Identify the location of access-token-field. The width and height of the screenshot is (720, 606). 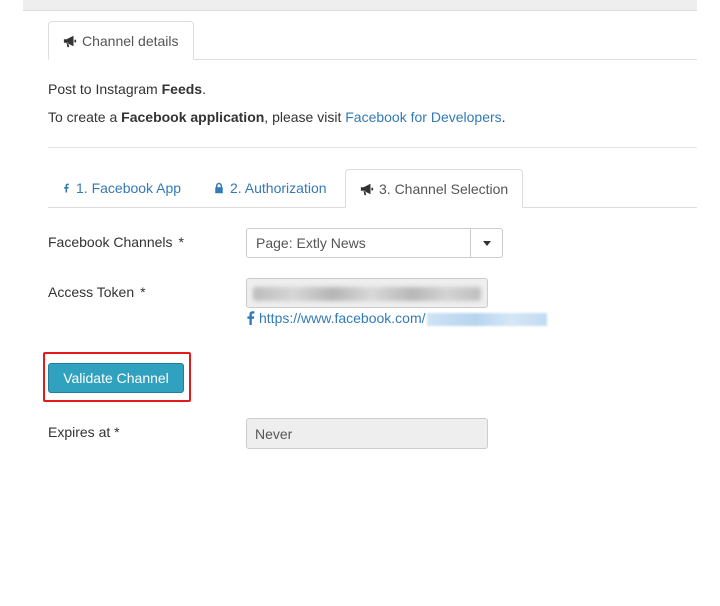
(367, 293).